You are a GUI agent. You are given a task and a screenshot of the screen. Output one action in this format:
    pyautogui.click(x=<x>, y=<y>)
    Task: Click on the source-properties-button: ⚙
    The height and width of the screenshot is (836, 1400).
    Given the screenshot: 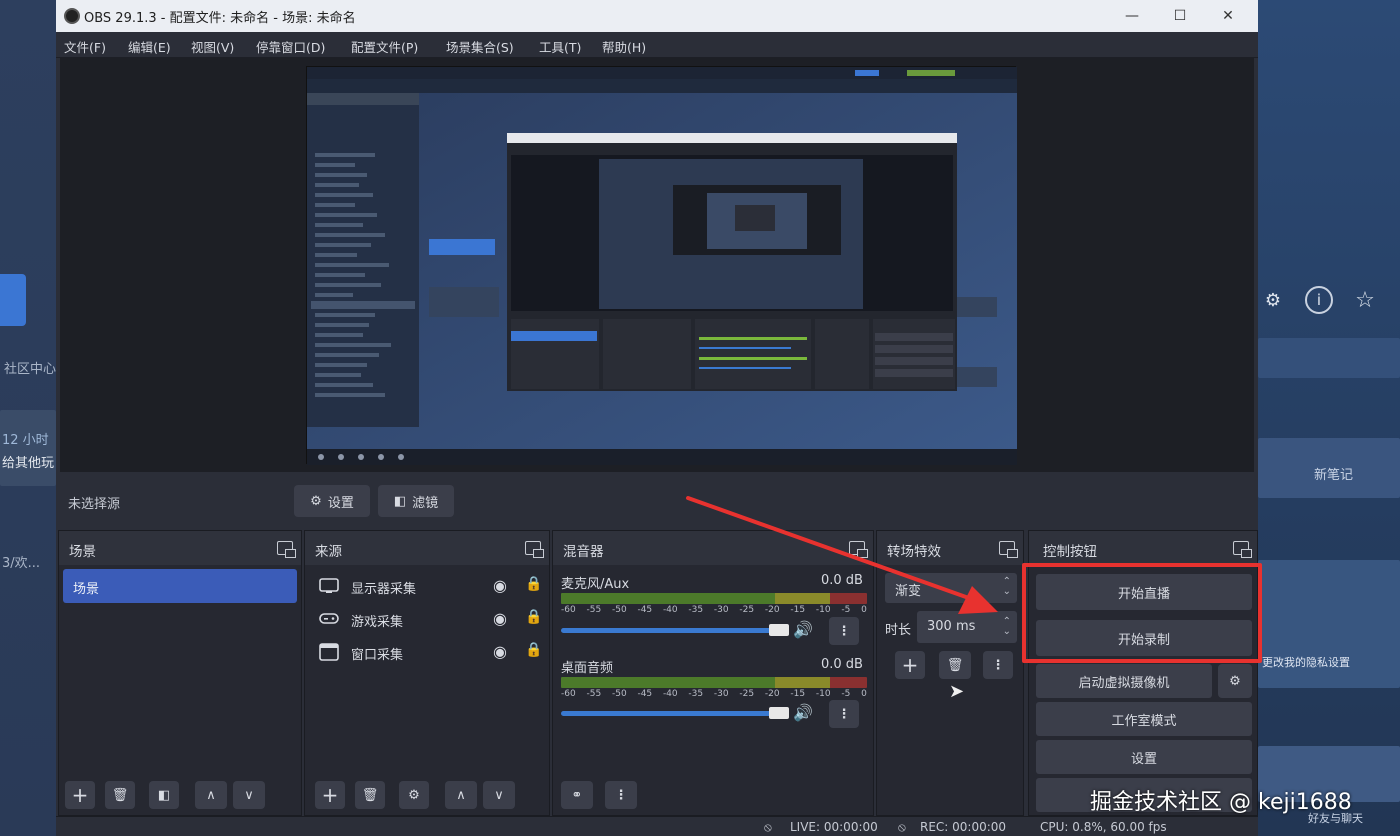 What is the action you would take?
    pyautogui.click(x=414, y=795)
    